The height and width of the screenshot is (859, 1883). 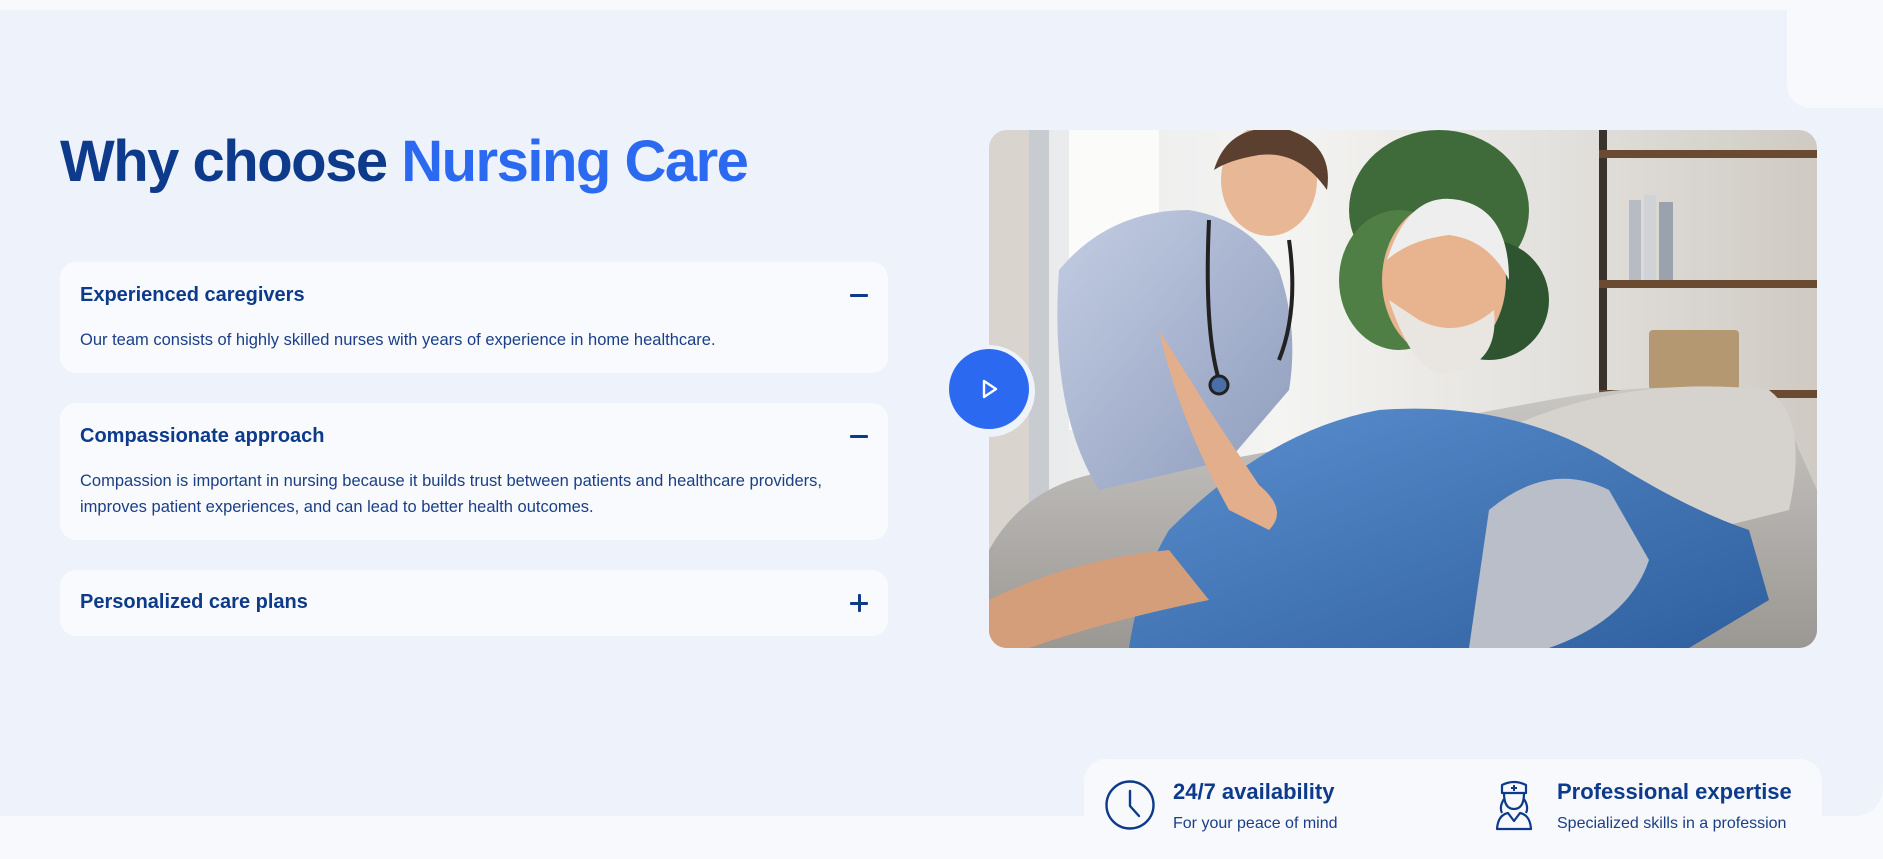 What do you see at coordinates (1674, 791) in the screenshot?
I see `feature-title: Professional expertise` at bounding box center [1674, 791].